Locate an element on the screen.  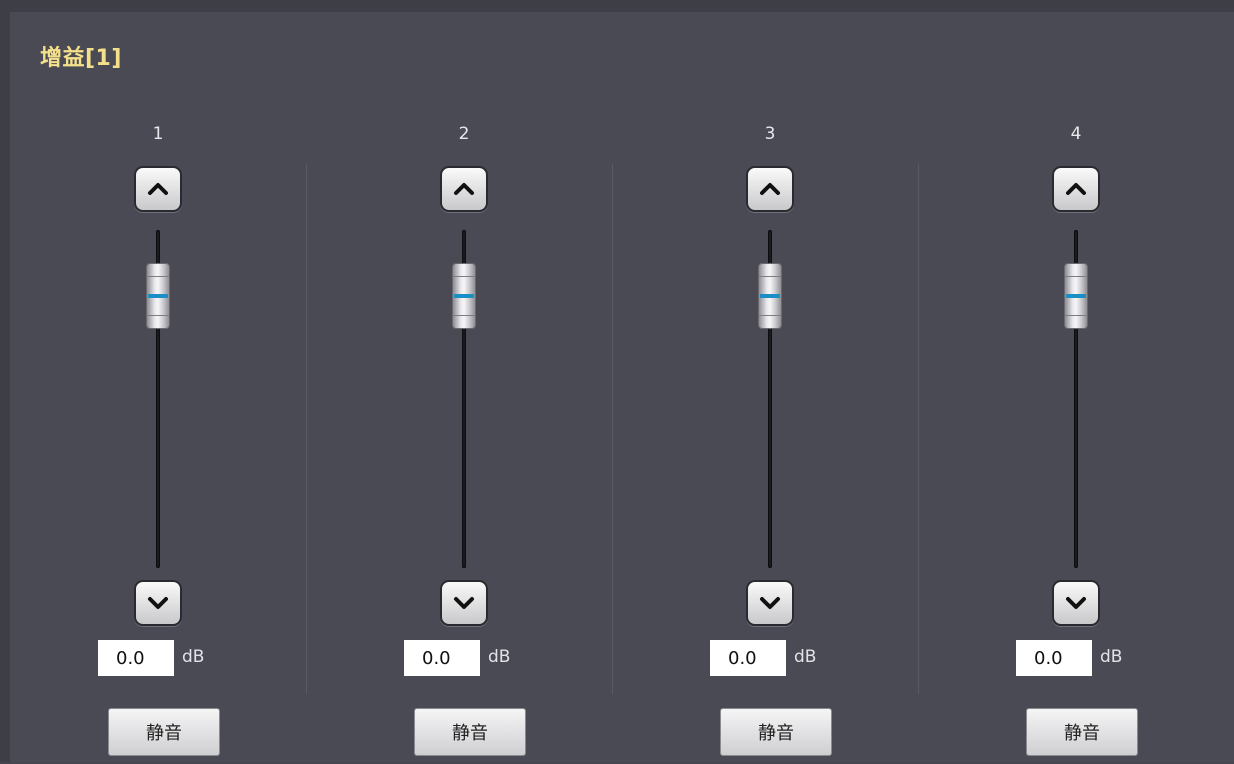
channel-label: 1 is located at coordinates (158, 134).